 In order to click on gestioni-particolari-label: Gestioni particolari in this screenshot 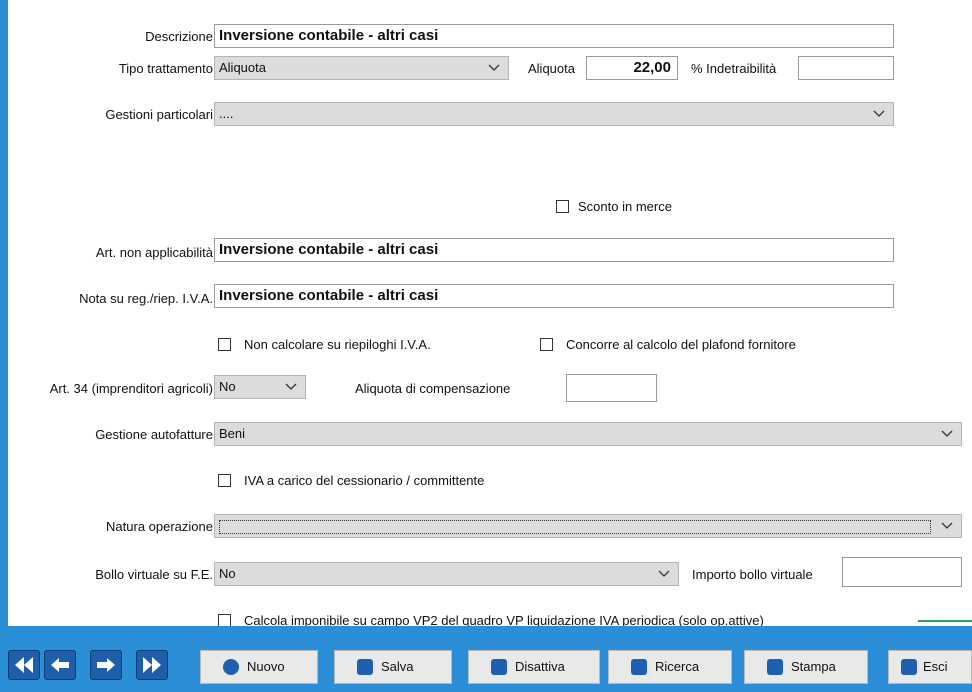, I will do `click(159, 114)`.